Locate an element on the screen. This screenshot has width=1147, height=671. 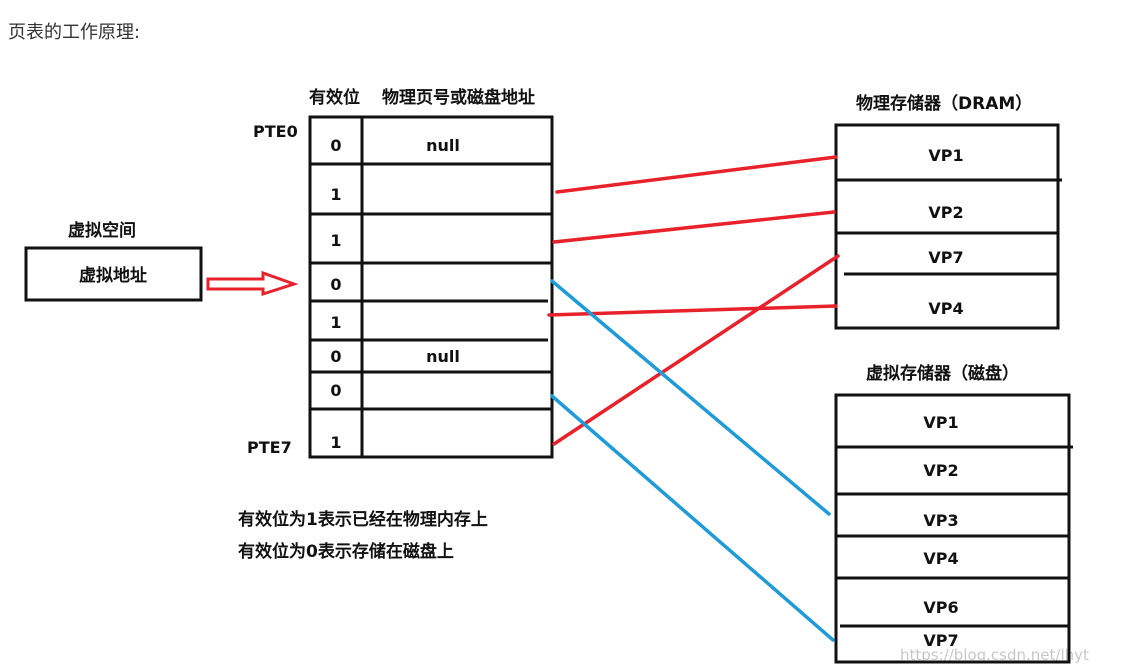
pte0-label: PTE0 is located at coordinates (275, 131).